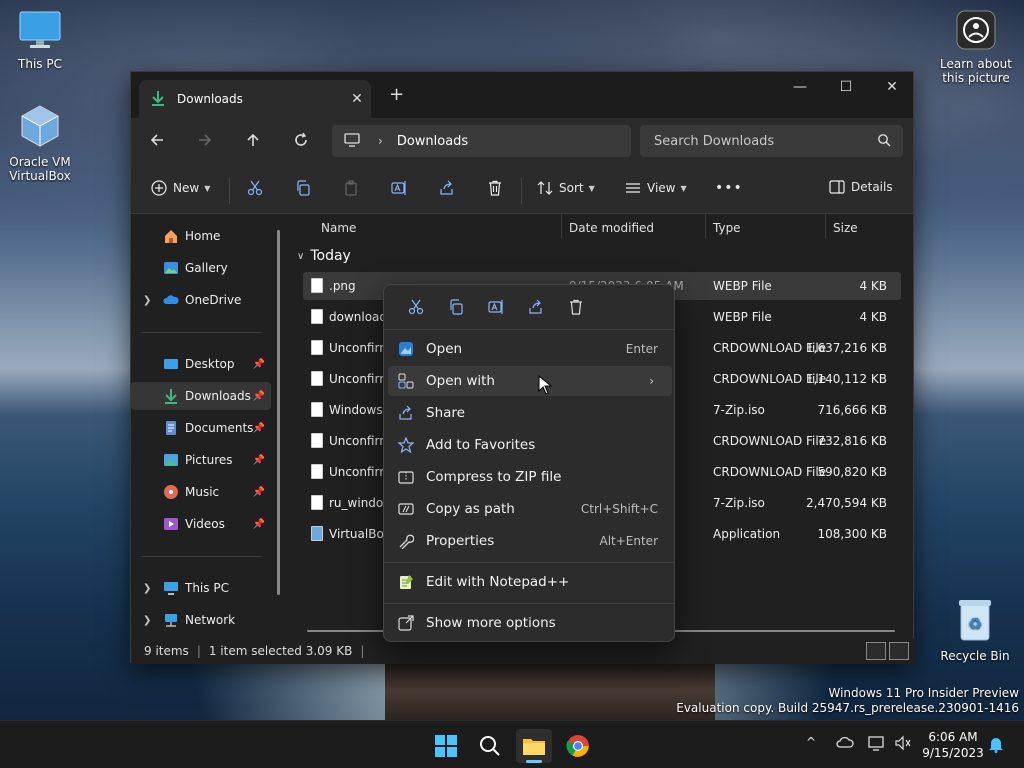 The height and width of the screenshot is (768, 1024). I want to click on new-button: New ▼, so click(180, 188).